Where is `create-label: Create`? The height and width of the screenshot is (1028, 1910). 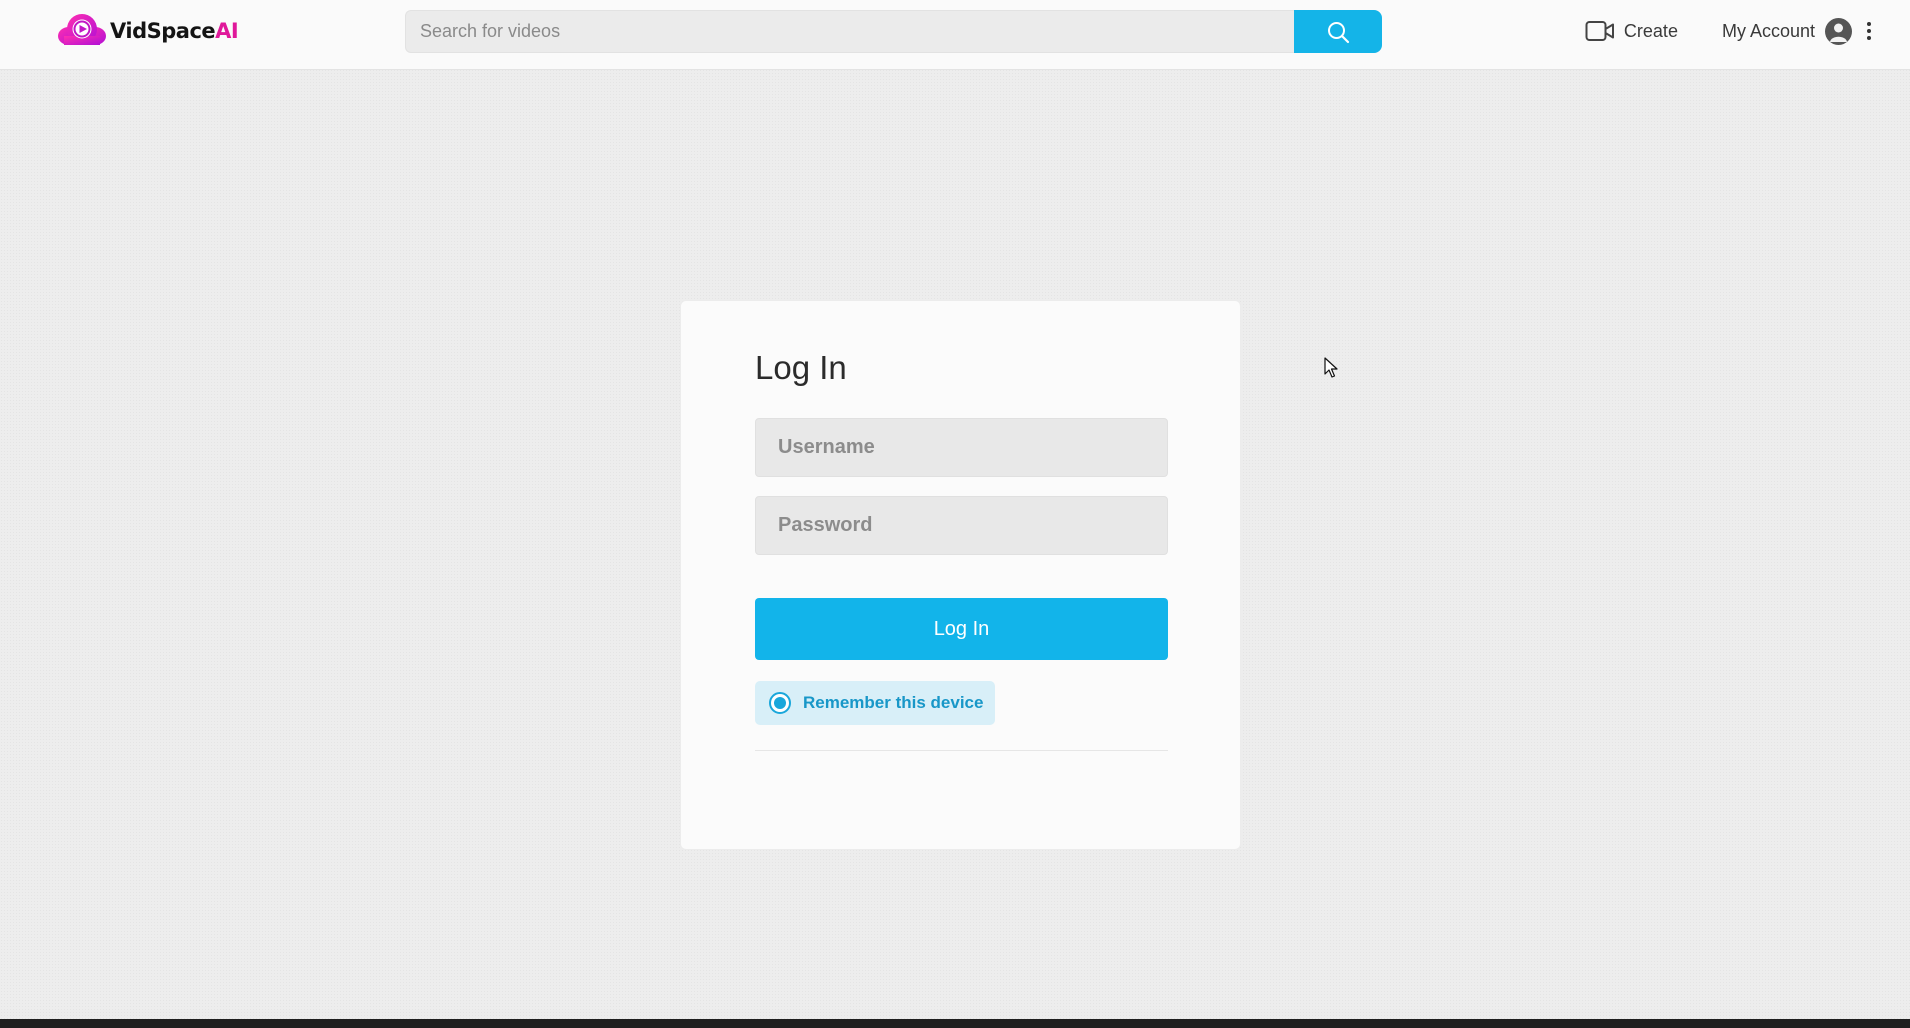
create-label: Create is located at coordinates (1650, 30).